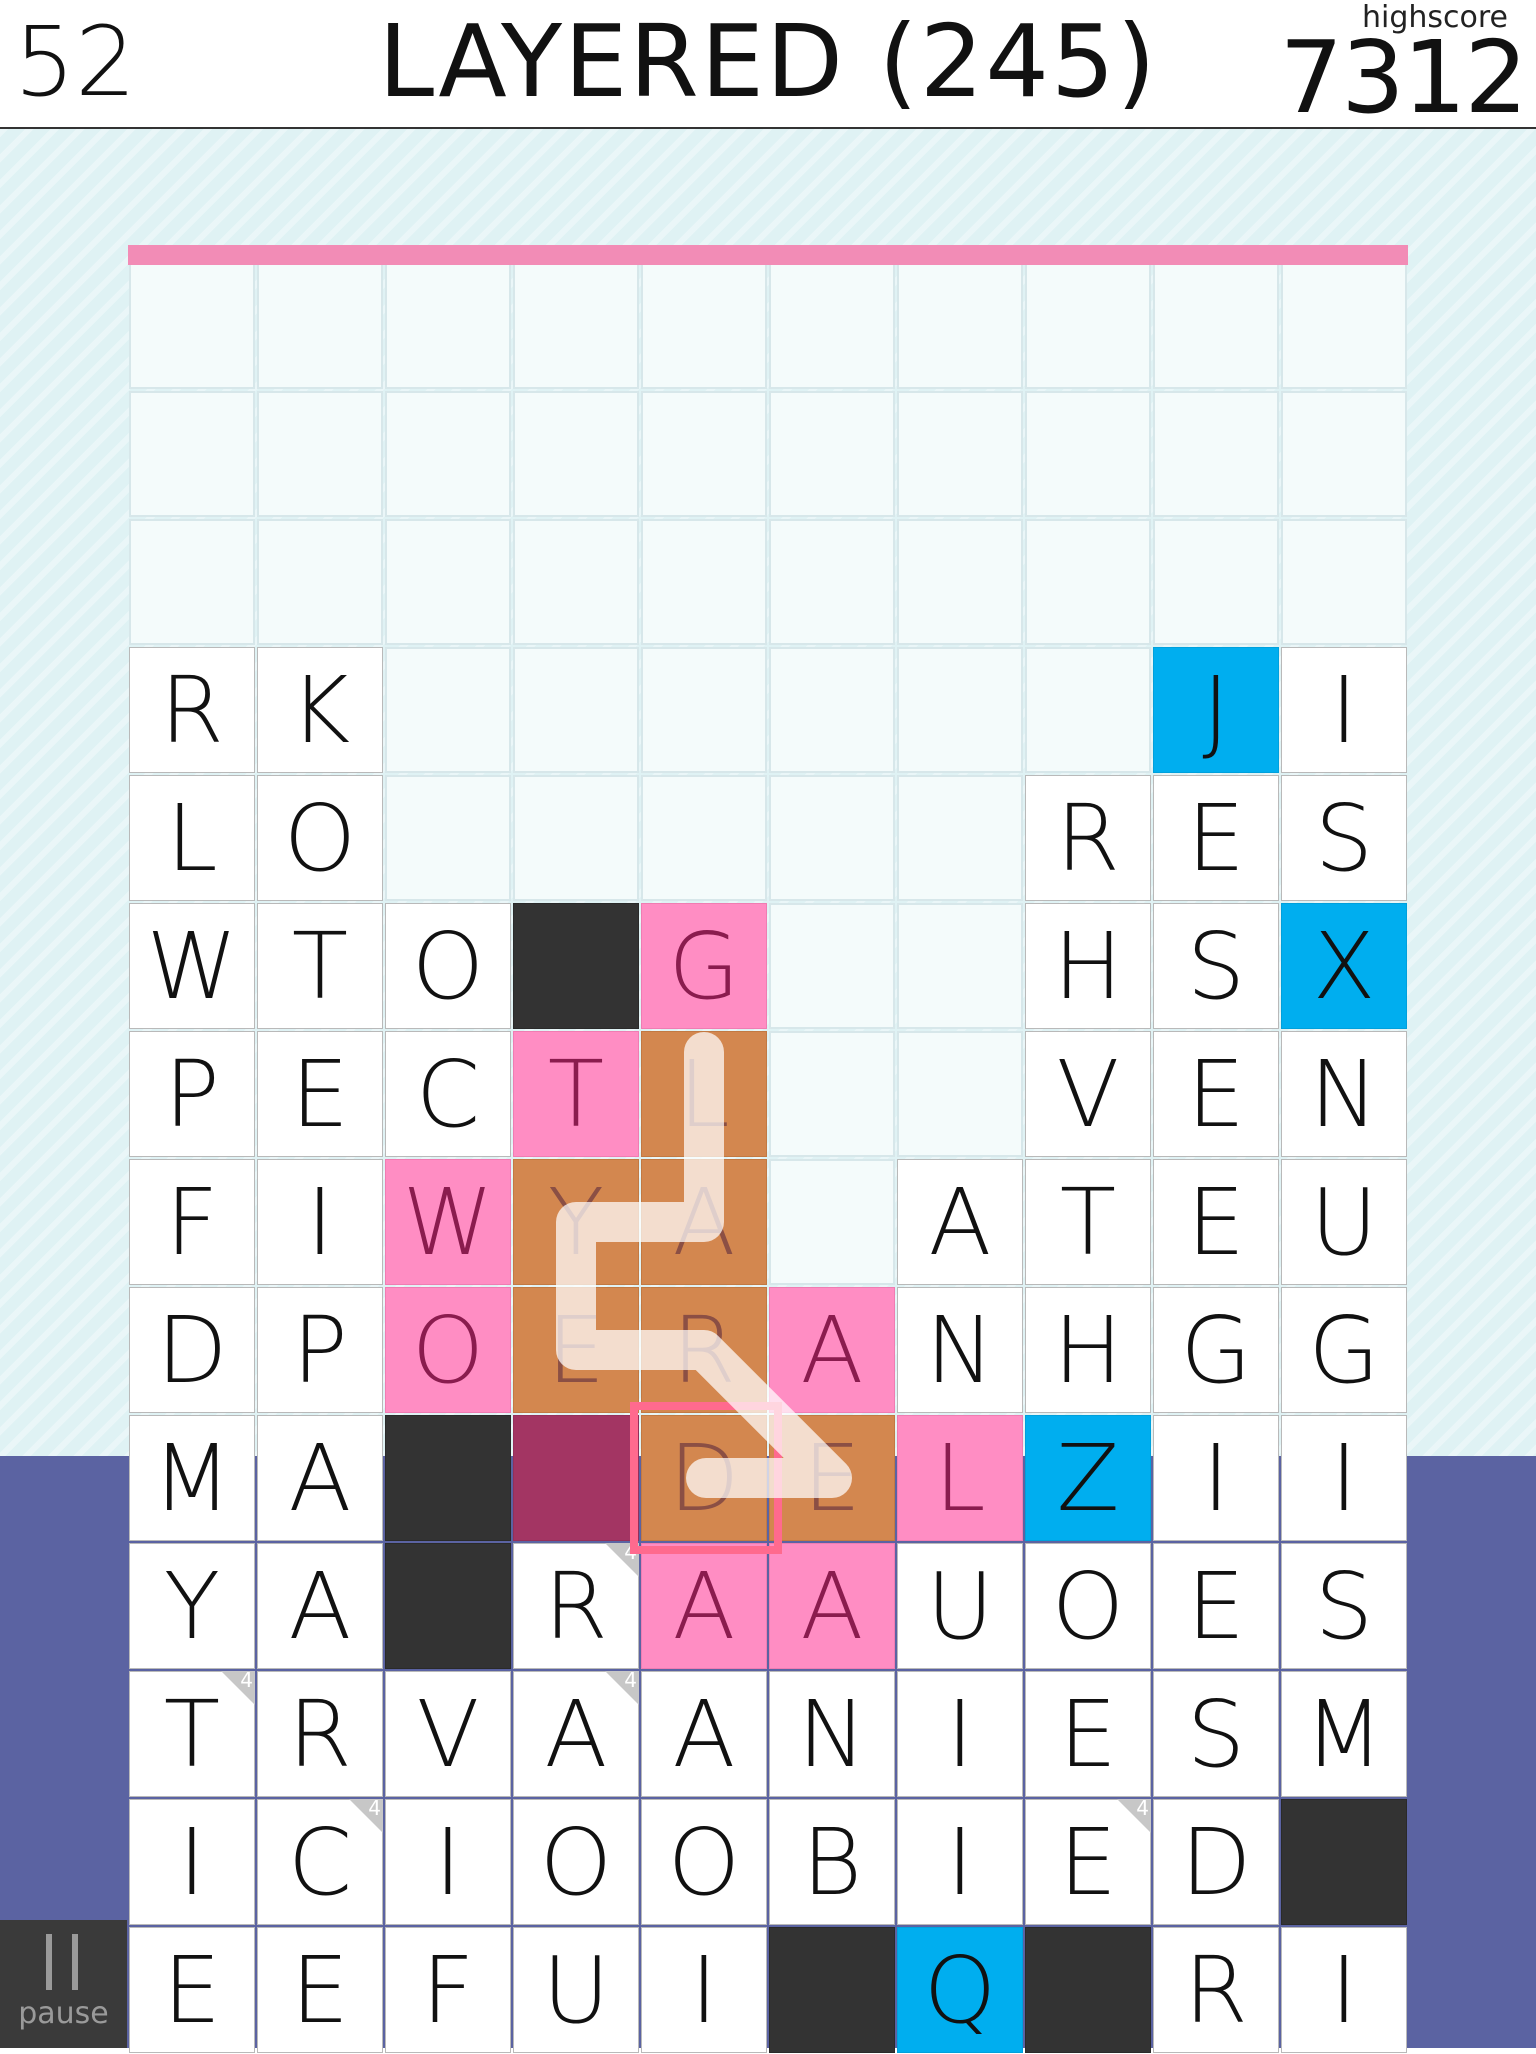  I want to click on pause-button: pause, so click(63, 1984).